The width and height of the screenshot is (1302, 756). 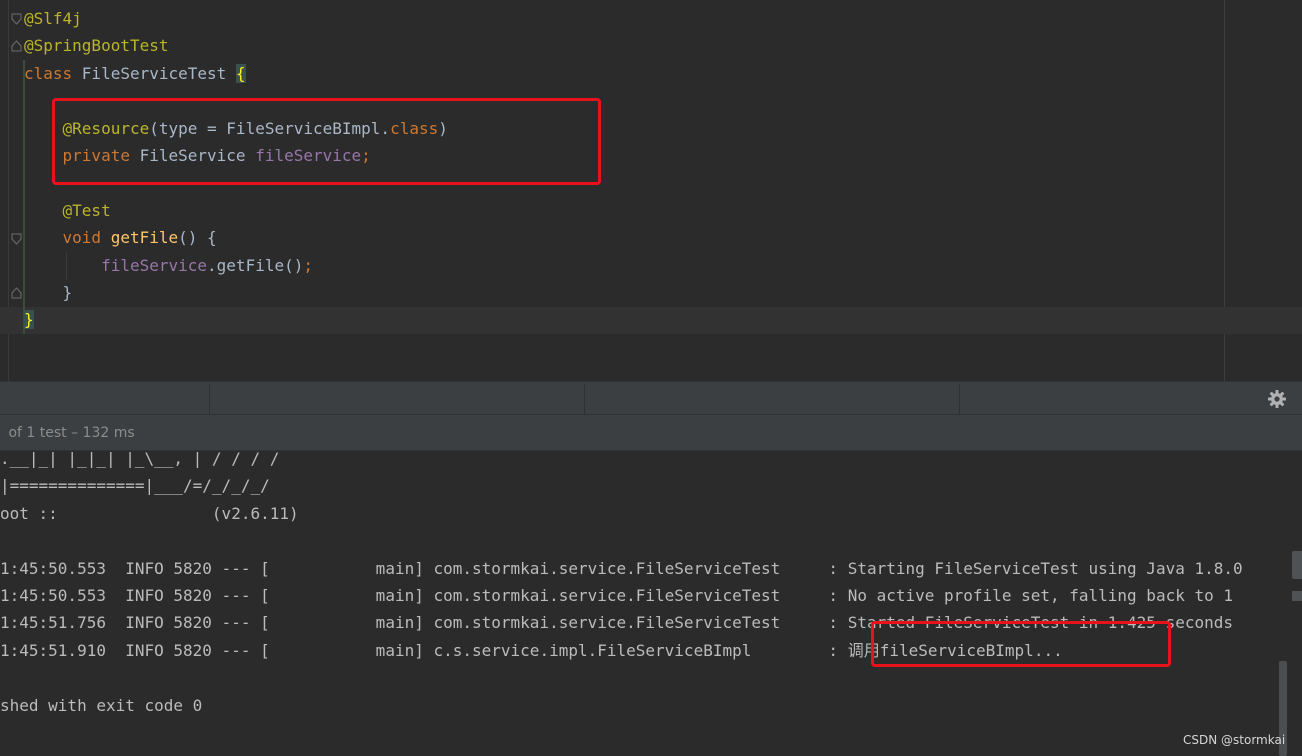 I want to click on console-line: shed with exit code 0, so click(x=101, y=705).